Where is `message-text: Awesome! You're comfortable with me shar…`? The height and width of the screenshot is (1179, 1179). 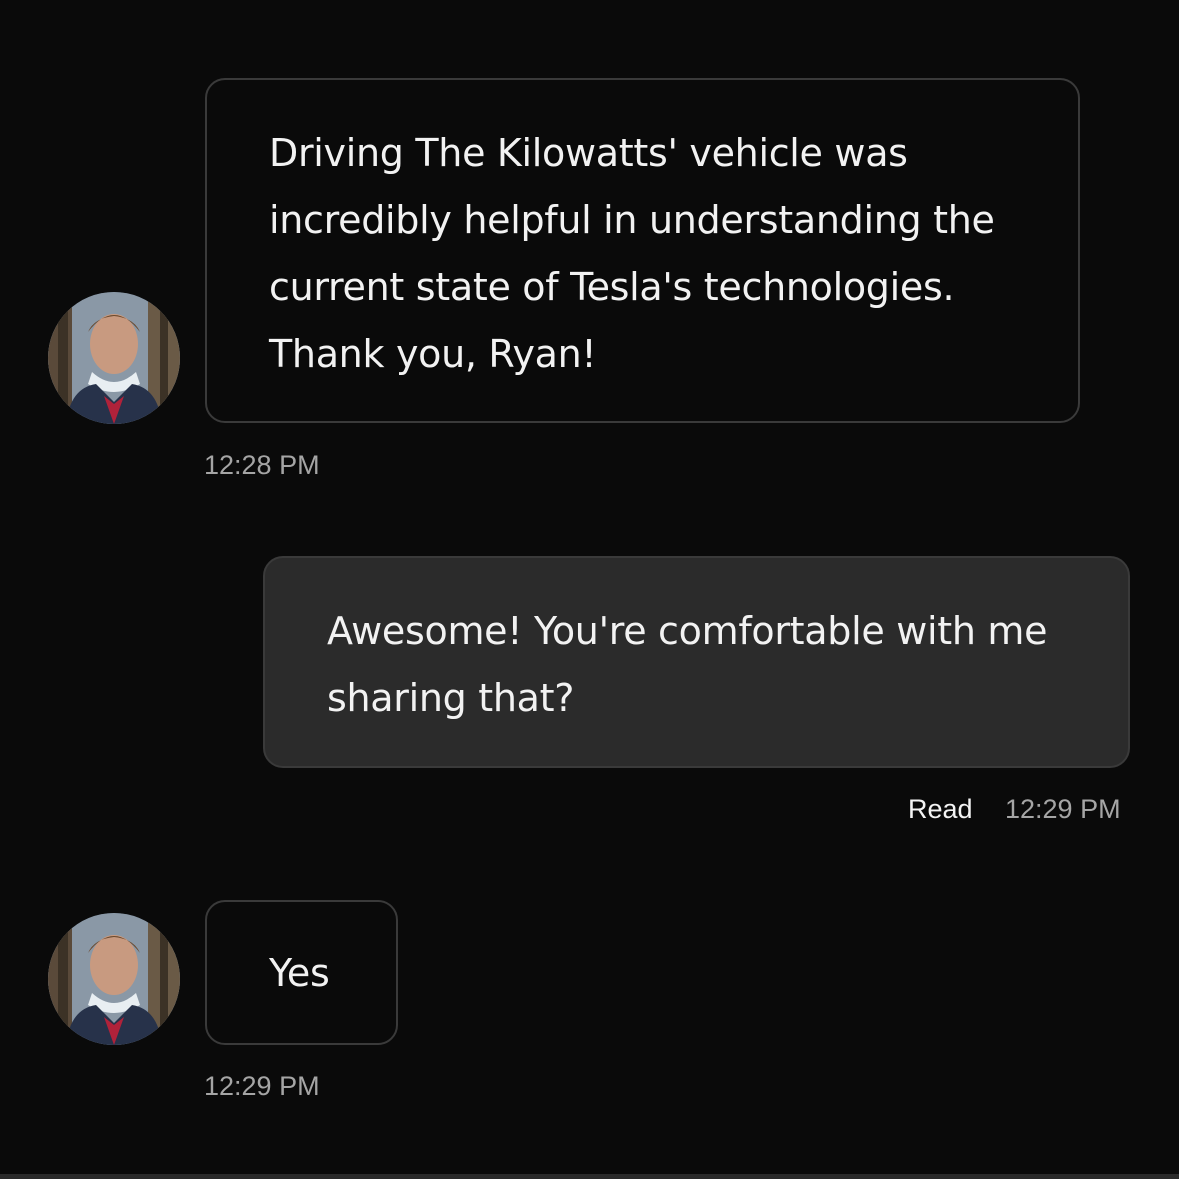
message-text: Awesome! You're comfortable with me shar… is located at coordinates (687, 664).